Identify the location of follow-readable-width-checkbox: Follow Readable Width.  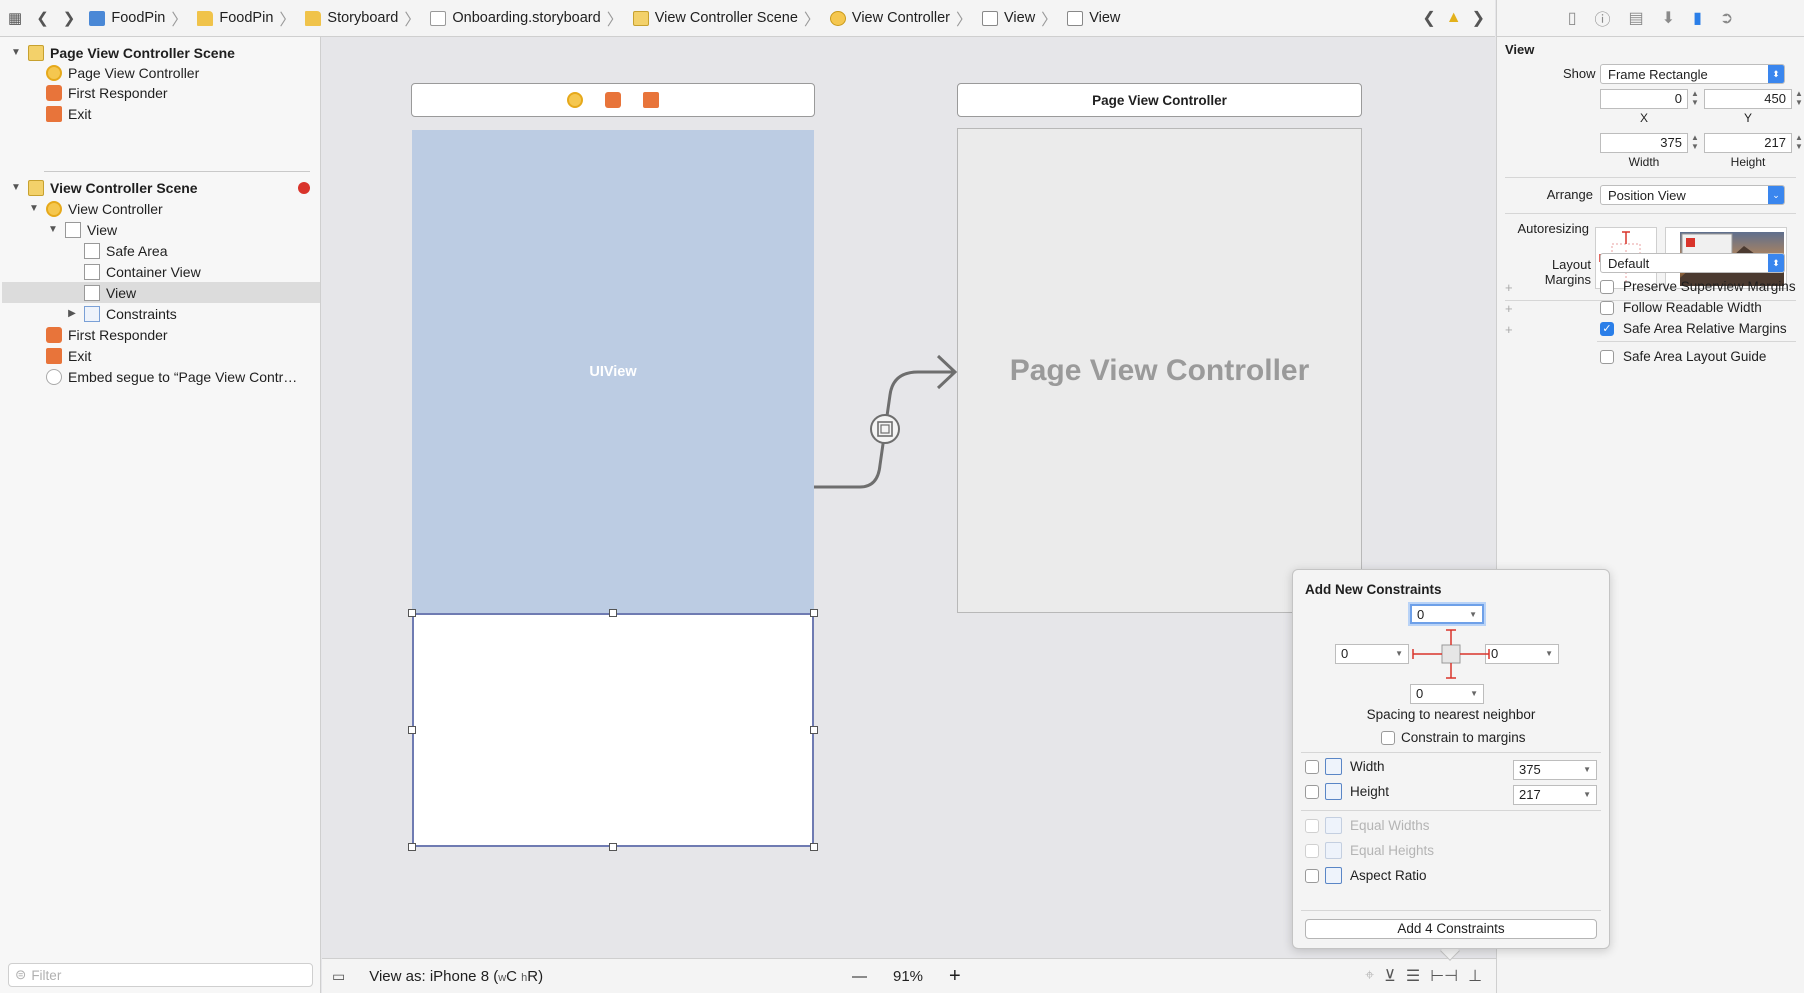
(1681, 307).